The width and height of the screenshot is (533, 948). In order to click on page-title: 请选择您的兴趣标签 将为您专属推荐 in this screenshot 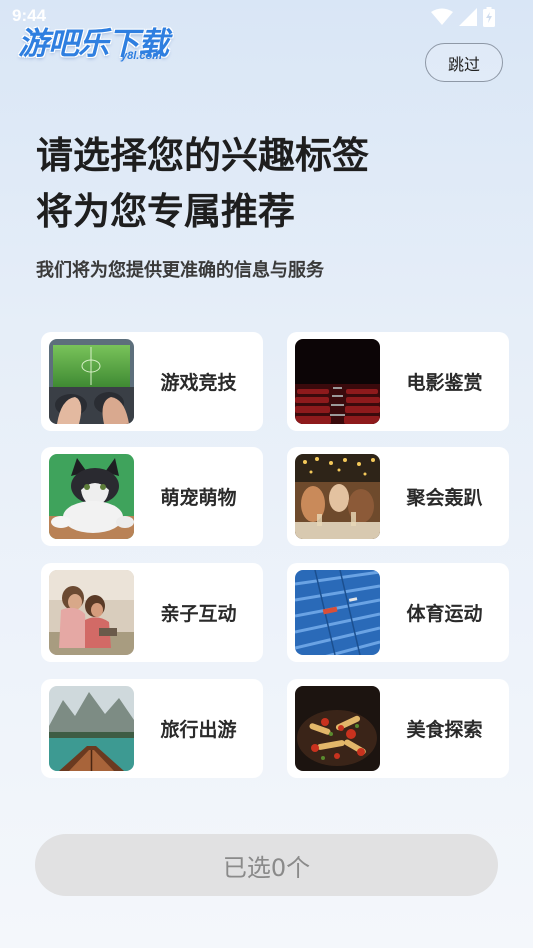, I will do `click(202, 184)`.